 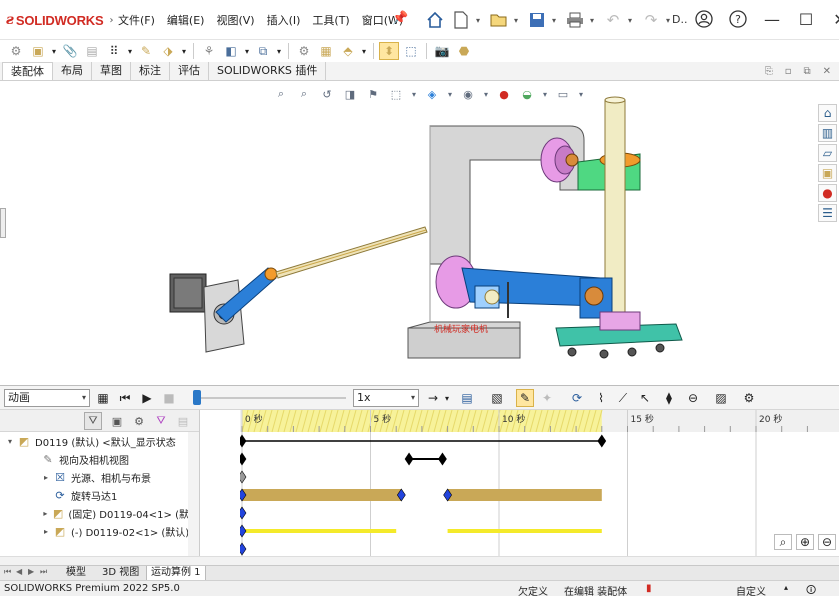 I want to click on zoom-out-icon: ⊖, so click(x=827, y=542).